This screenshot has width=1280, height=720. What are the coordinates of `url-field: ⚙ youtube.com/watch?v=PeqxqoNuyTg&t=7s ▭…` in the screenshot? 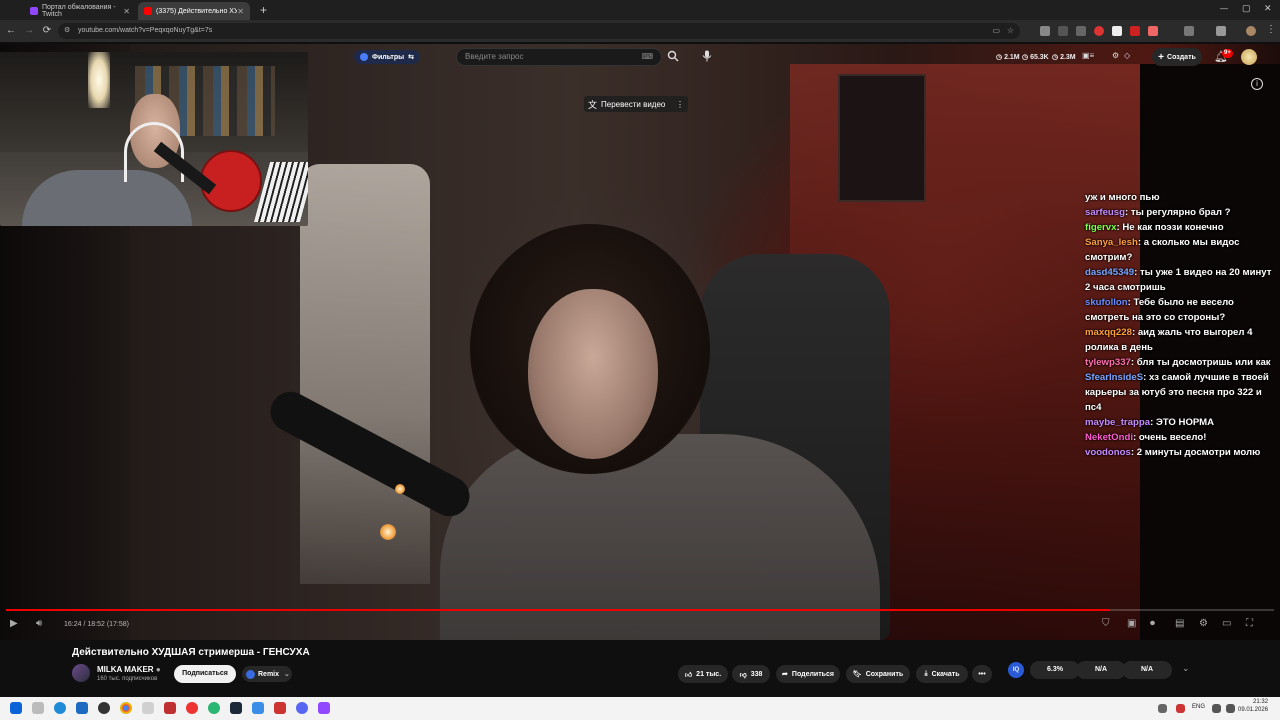 It's located at (539, 31).